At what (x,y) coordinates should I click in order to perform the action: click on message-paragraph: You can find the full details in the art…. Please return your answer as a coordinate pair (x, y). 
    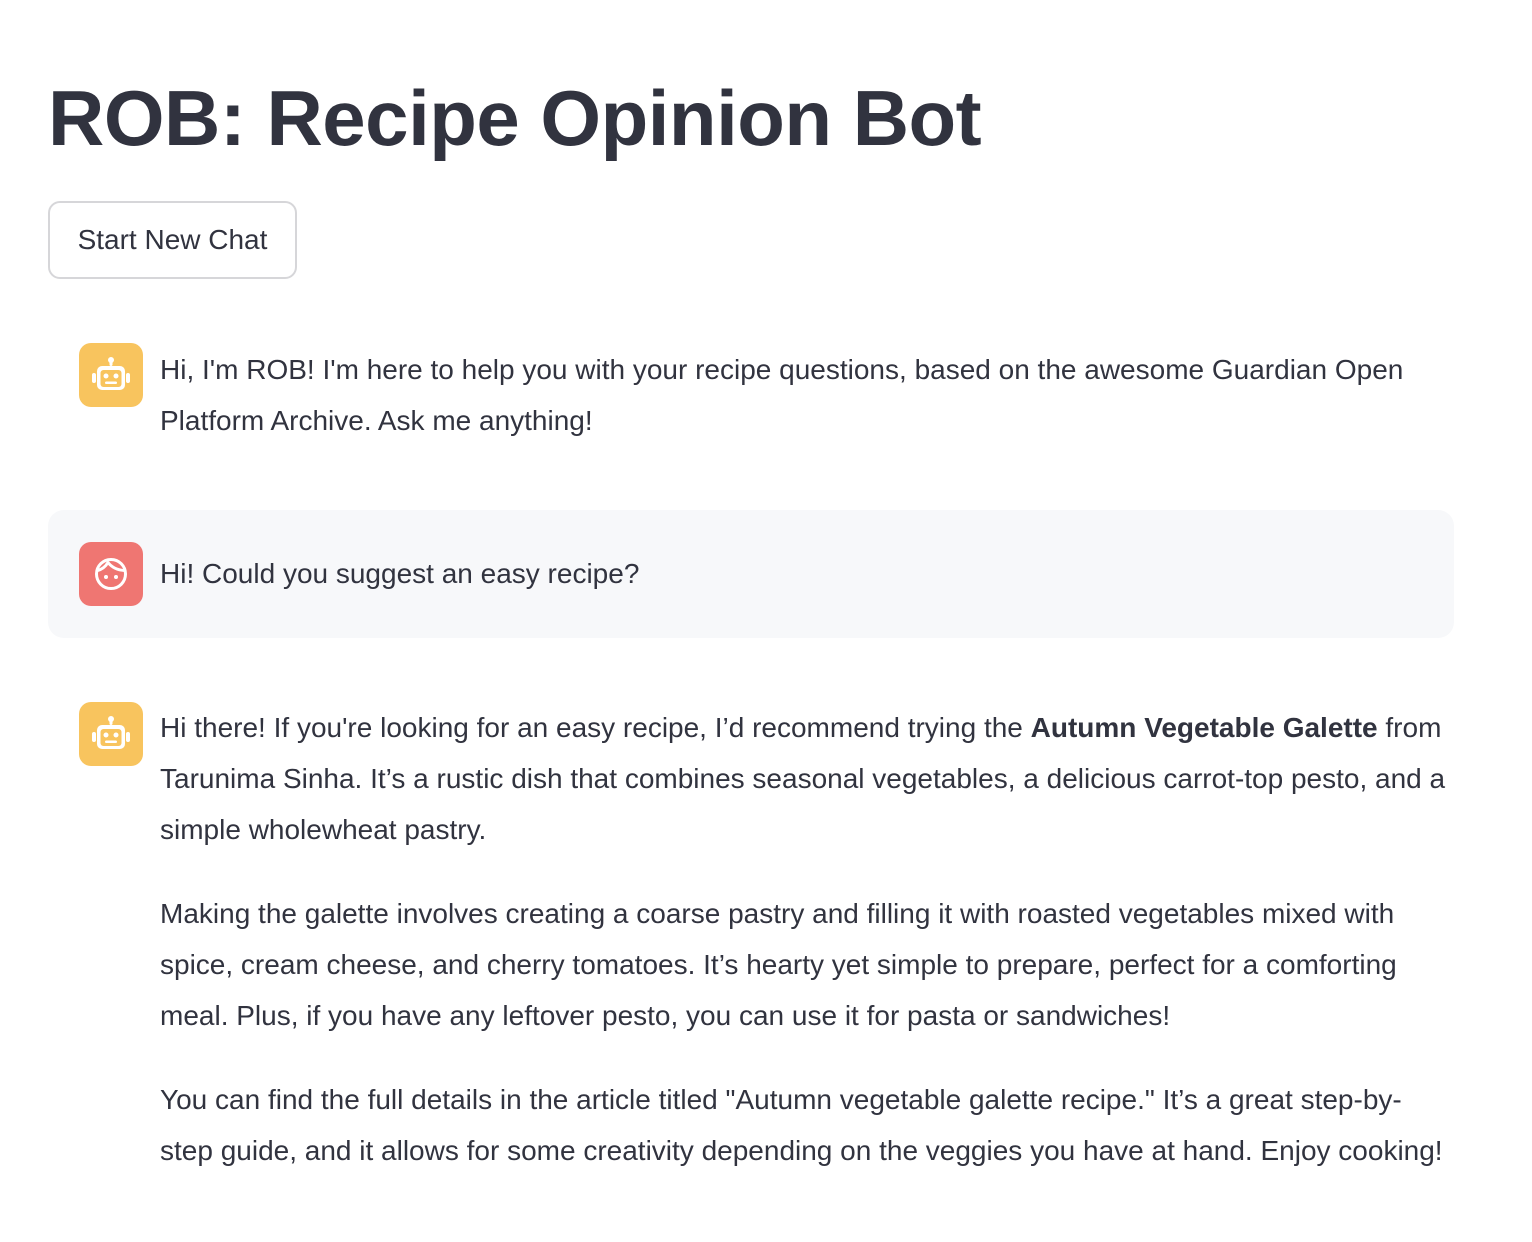
    Looking at the image, I should click on (801, 1125).